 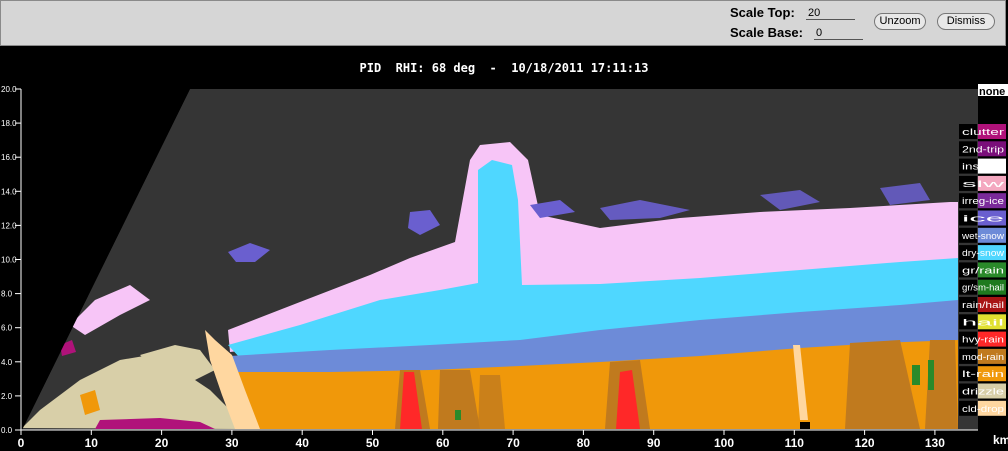 I want to click on y-tick-label: 16.0, so click(x=9, y=157).